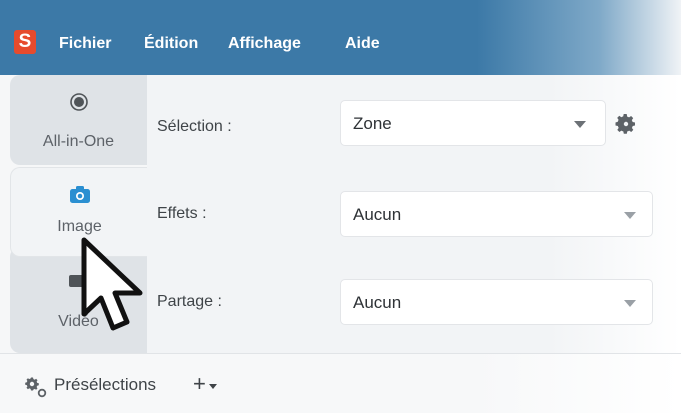 The height and width of the screenshot is (413, 681). I want to click on app-logo: S, so click(25, 42).